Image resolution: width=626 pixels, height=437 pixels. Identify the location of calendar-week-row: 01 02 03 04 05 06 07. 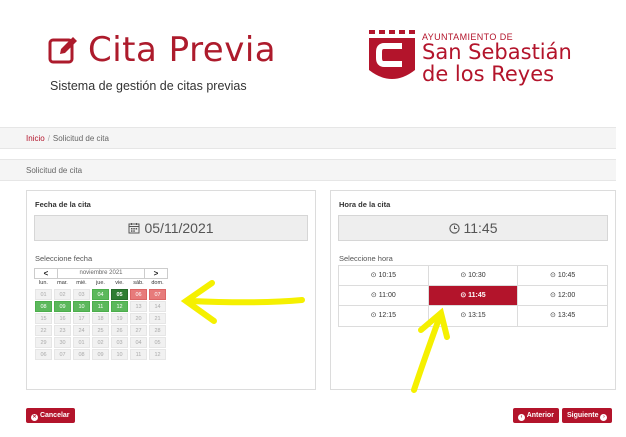
(101, 294).